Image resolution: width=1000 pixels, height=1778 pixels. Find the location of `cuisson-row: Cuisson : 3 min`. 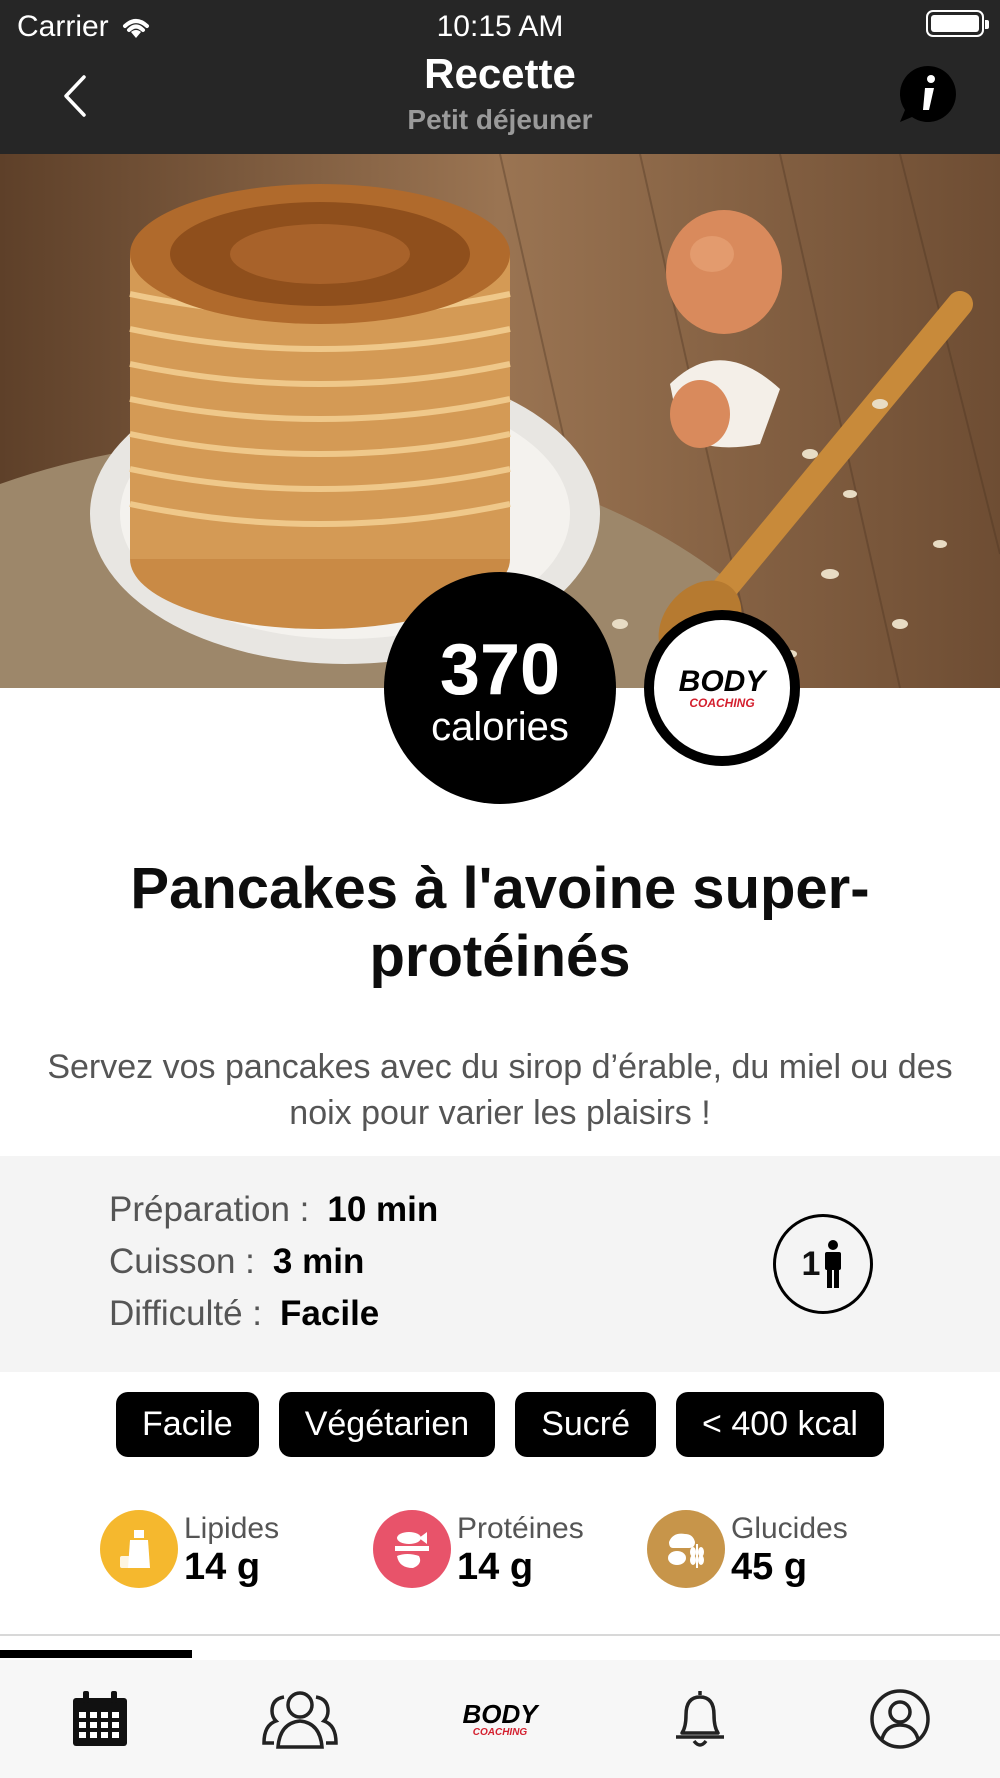

cuisson-row: Cuisson : 3 min is located at coordinates (236, 1262).